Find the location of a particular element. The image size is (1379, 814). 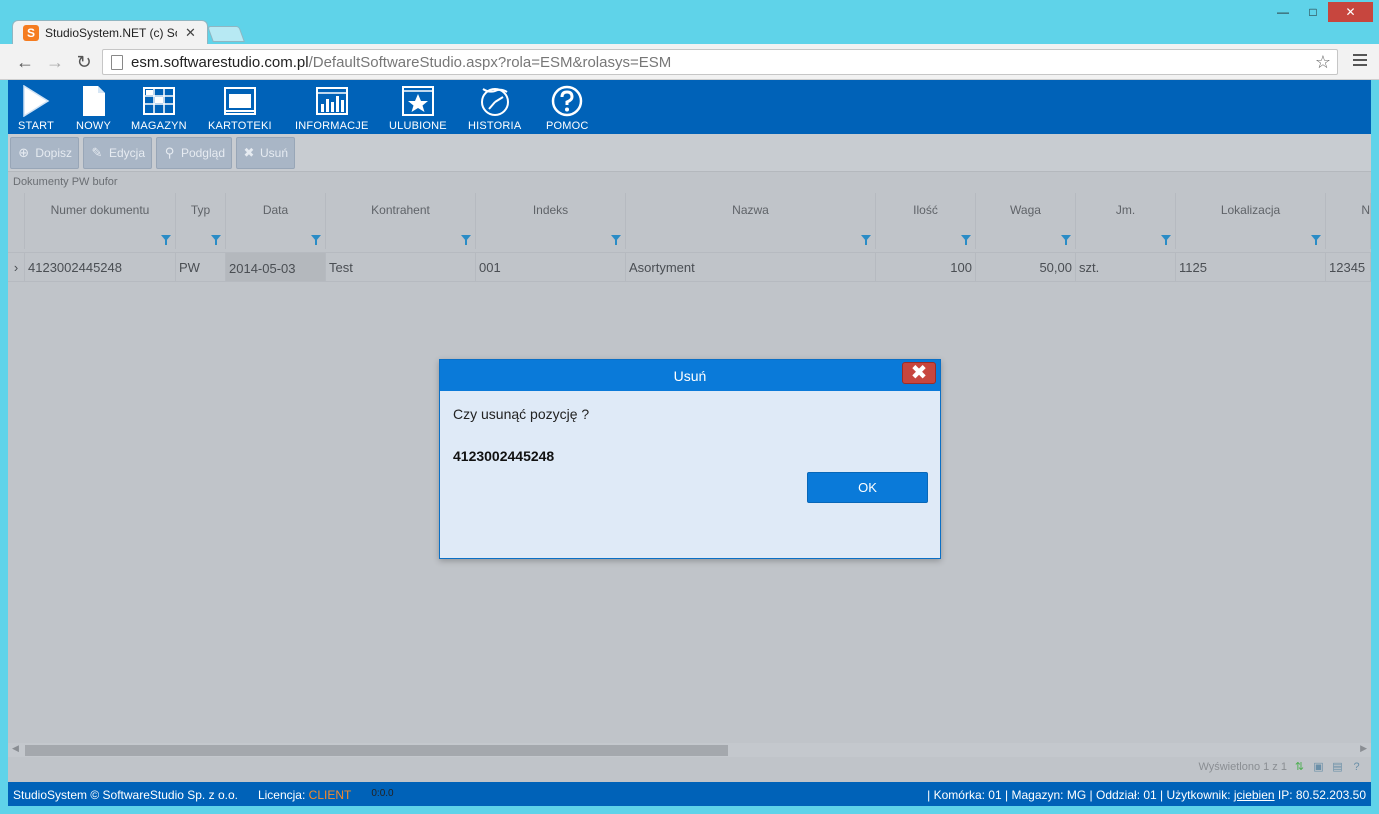

reload-button: ↻ is located at coordinates (84, 62).